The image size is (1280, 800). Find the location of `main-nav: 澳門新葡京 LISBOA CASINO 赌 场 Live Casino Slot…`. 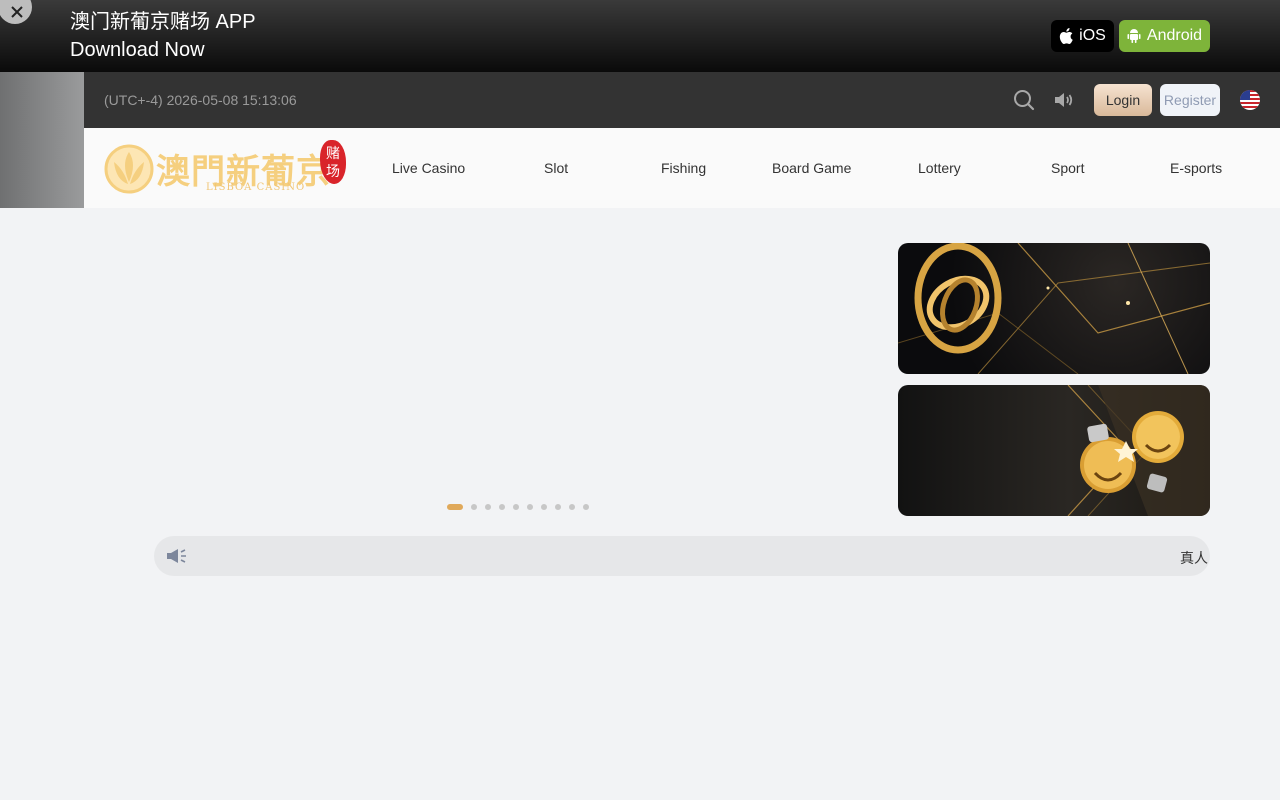

main-nav: 澳門新葡京 LISBOA CASINO 赌 场 Live Casino Slot… is located at coordinates (682, 168).